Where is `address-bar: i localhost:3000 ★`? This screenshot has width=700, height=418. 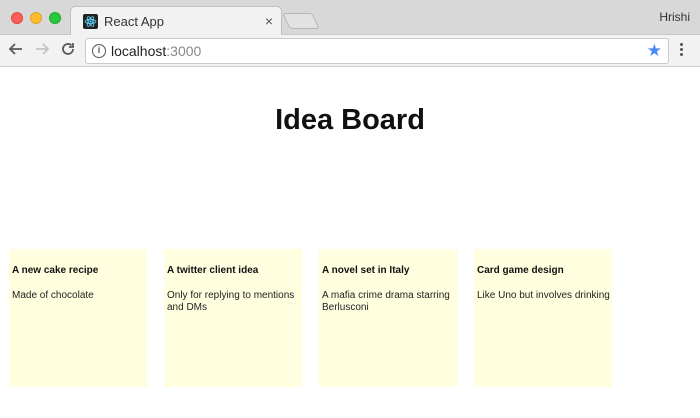 address-bar: i localhost:3000 ★ is located at coordinates (377, 51).